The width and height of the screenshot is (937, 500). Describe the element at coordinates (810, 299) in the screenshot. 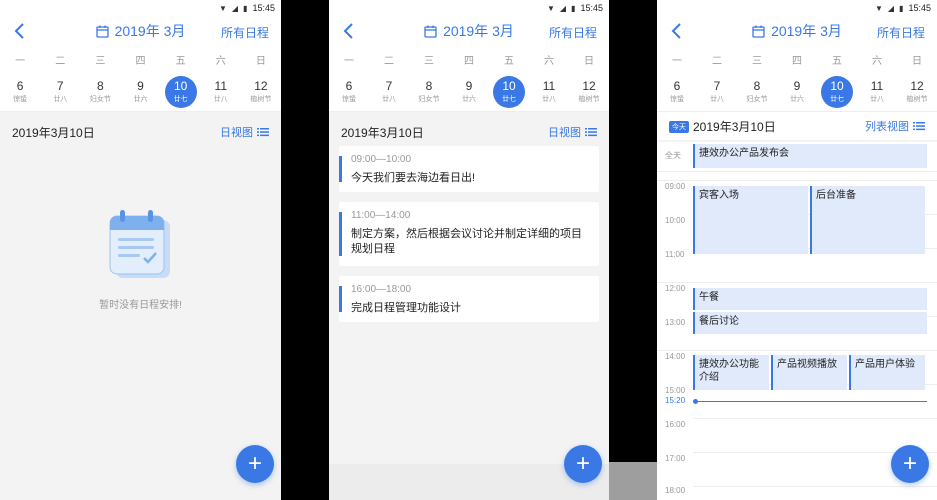

I see `event-block: 午餐` at that location.